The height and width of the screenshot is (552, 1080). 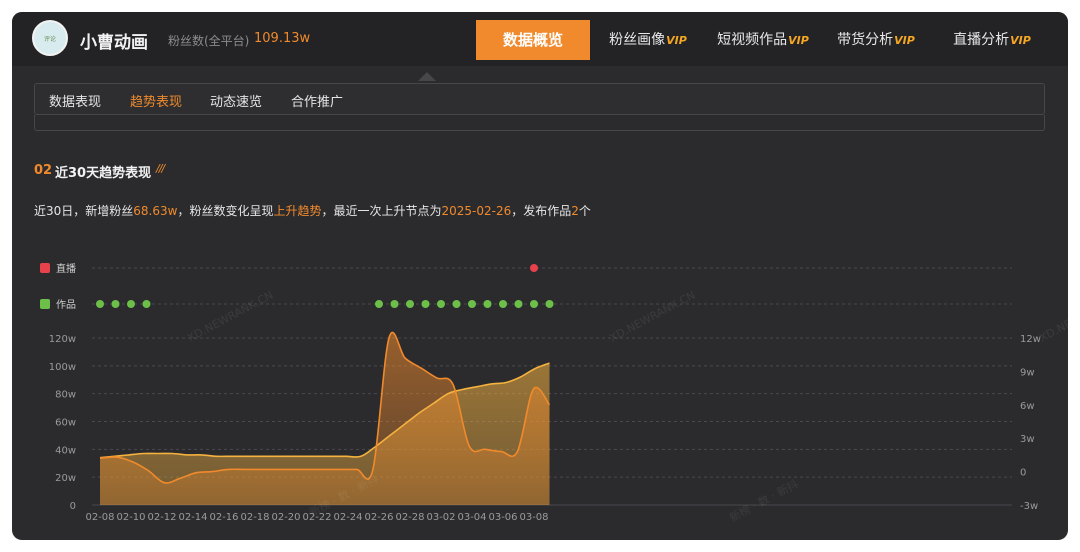 What do you see at coordinates (65, 395) in the screenshot?
I see `y-left-tick-label: 80w` at bounding box center [65, 395].